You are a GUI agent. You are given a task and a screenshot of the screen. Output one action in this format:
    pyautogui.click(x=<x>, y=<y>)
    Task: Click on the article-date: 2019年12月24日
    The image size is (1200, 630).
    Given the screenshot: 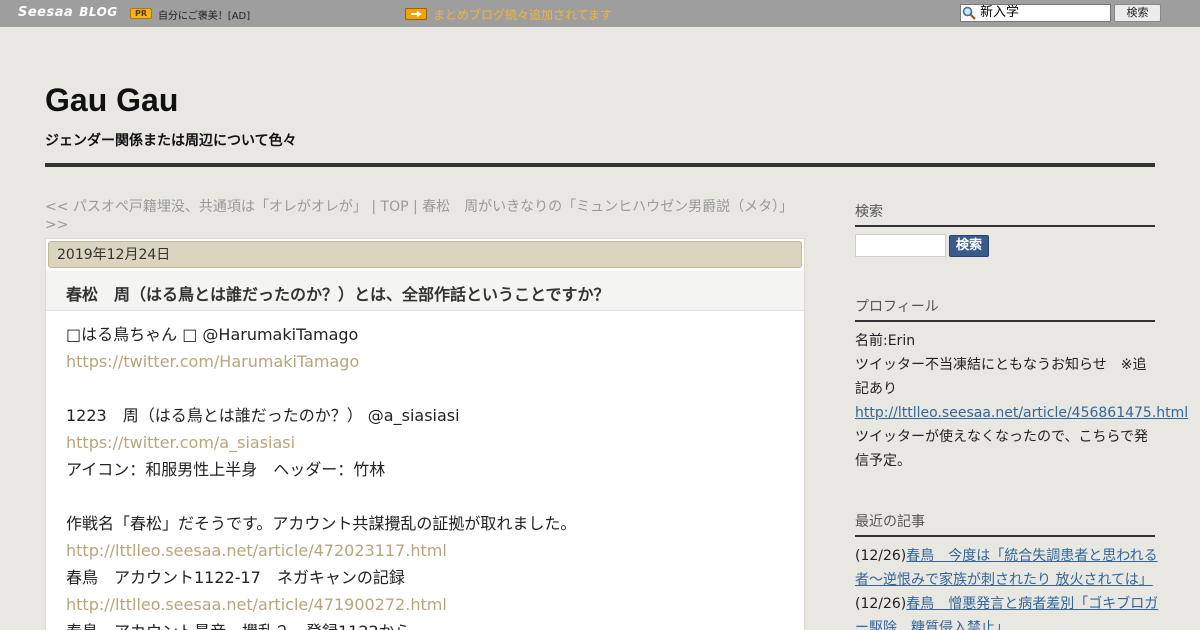 What is the action you would take?
    pyautogui.click(x=425, y=254)
    